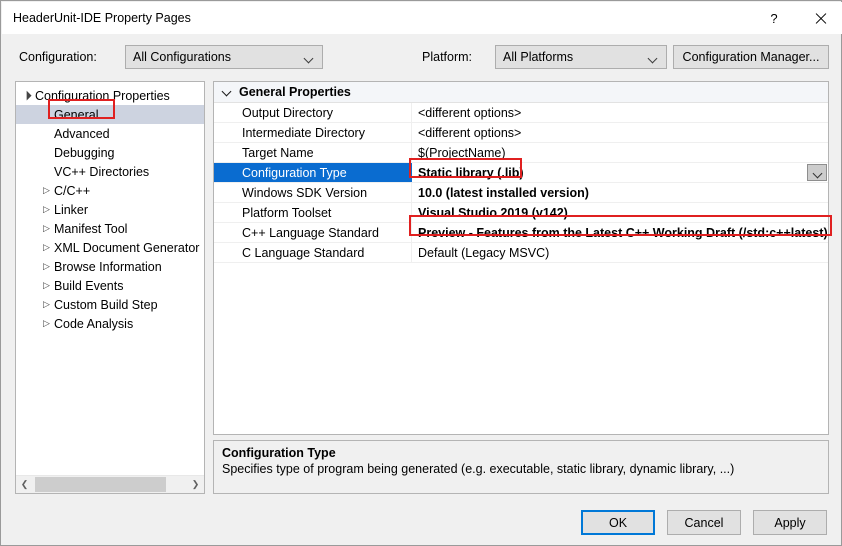  Describe the element at coordinates (521, 92) in the screenshot. I see `category-header-general-properties: General Properties` at that location.